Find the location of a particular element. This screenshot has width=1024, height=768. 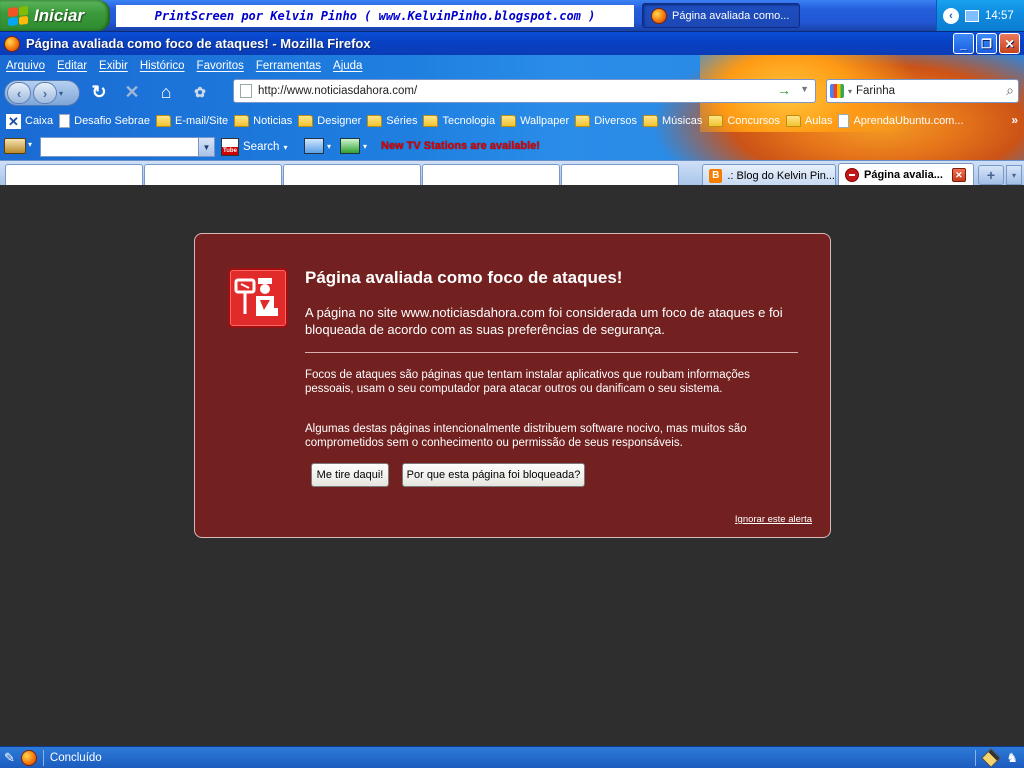

tv-stations-button: ▾ is located at coordinates (353, 146).